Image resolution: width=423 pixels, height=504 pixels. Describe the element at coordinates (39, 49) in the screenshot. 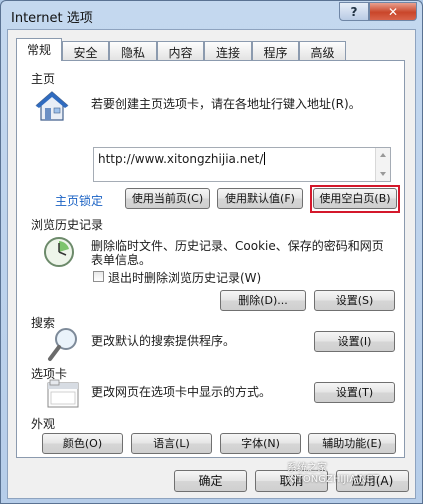

I see `tab-general: 常规` at that location.